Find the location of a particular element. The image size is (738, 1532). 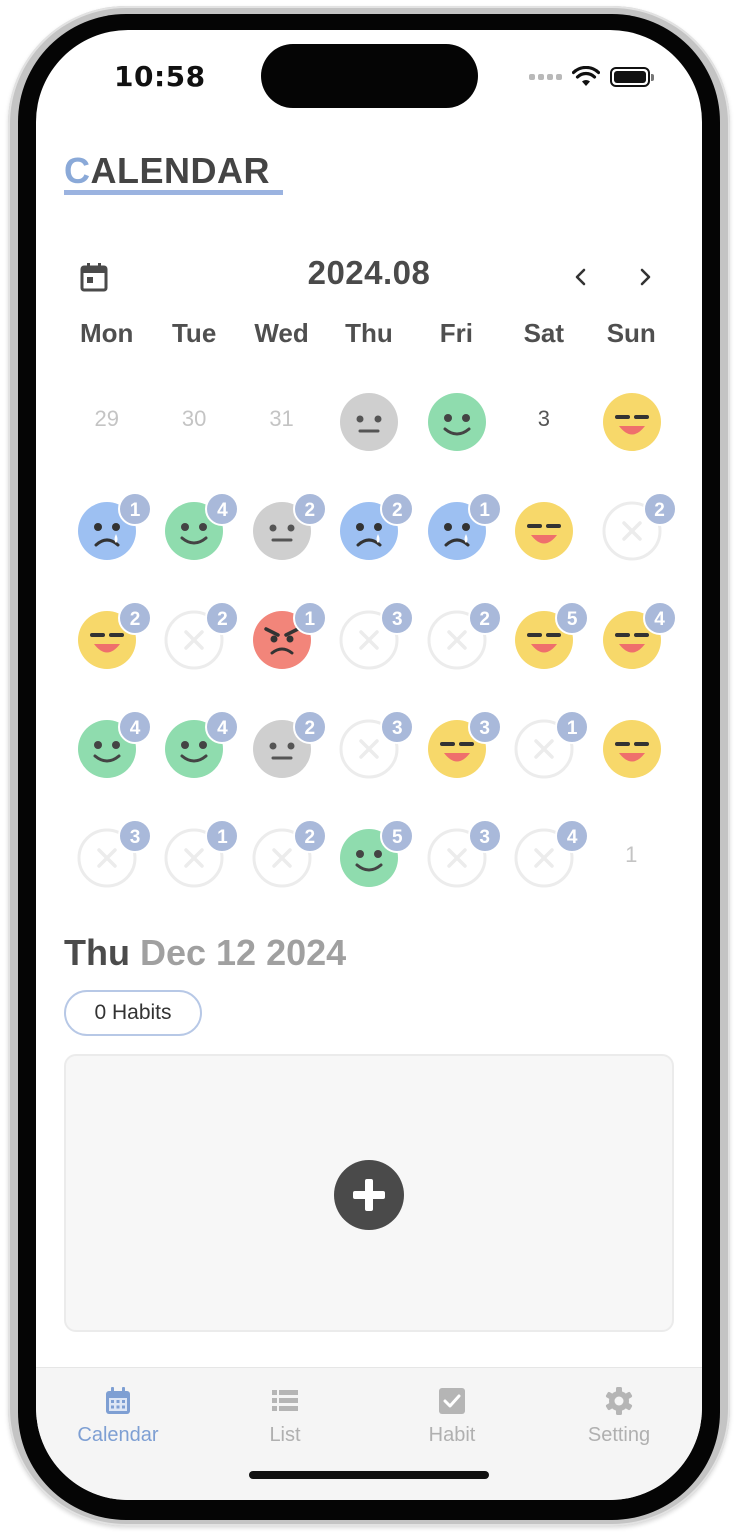

habit-list-panel is located at coordinates (369, 1193).